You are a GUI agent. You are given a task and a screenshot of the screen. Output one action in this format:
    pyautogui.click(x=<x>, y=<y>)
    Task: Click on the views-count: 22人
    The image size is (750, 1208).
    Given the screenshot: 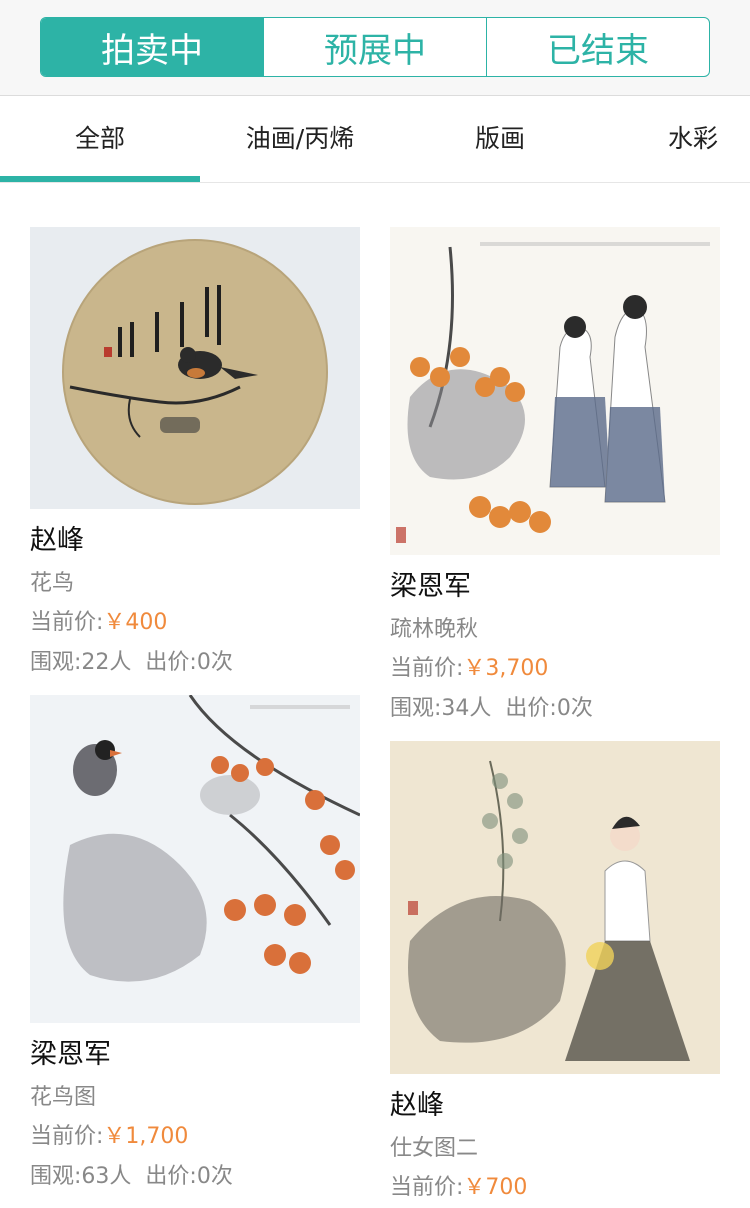 What is the action you would take?
    pyautogui.click(x=106, y=662)
    